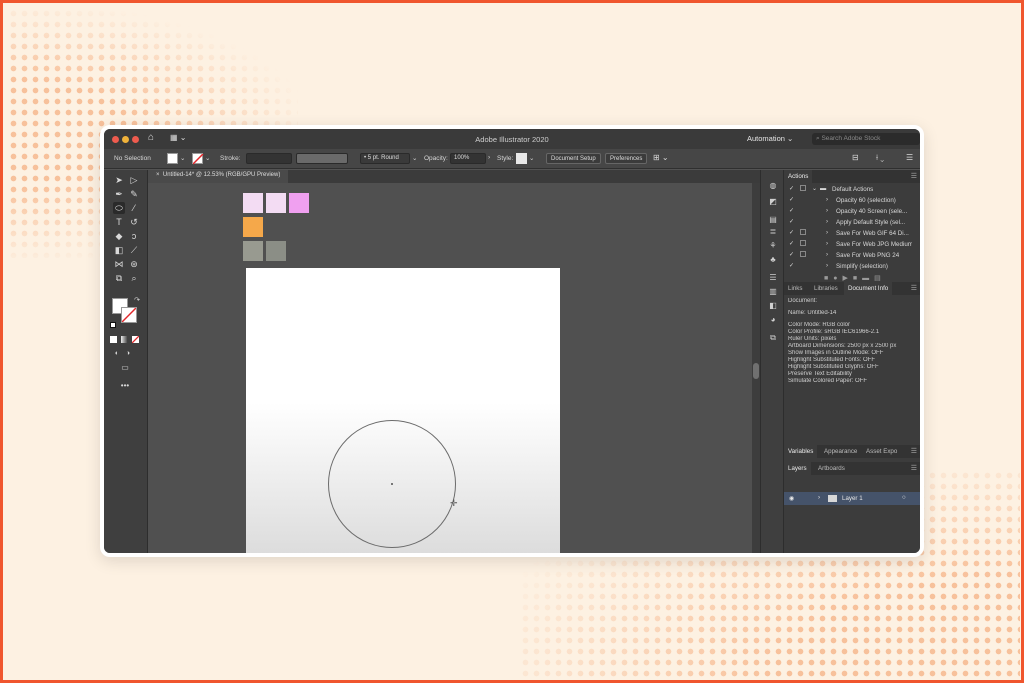  Describe the element at coordinates (855, 157) in the screenshot. I see `align-icon: ⊟` at that location.